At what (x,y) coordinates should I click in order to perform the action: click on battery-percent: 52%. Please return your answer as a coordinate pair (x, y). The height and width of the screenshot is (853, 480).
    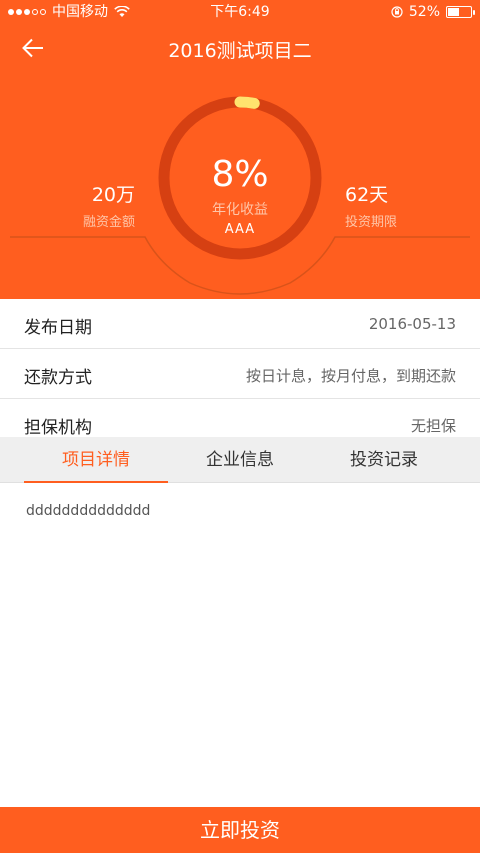
    Looking at the image, I should click on (424, 12).